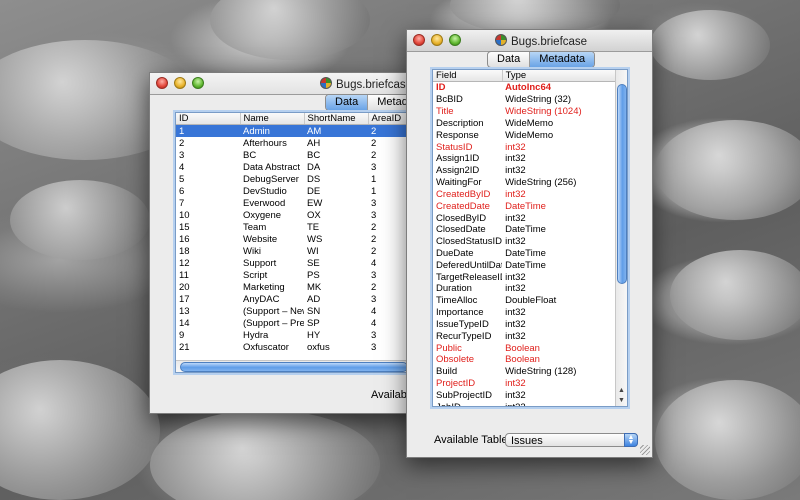  I want to click on column-header-shortname: ShortName, so click(336, 119).